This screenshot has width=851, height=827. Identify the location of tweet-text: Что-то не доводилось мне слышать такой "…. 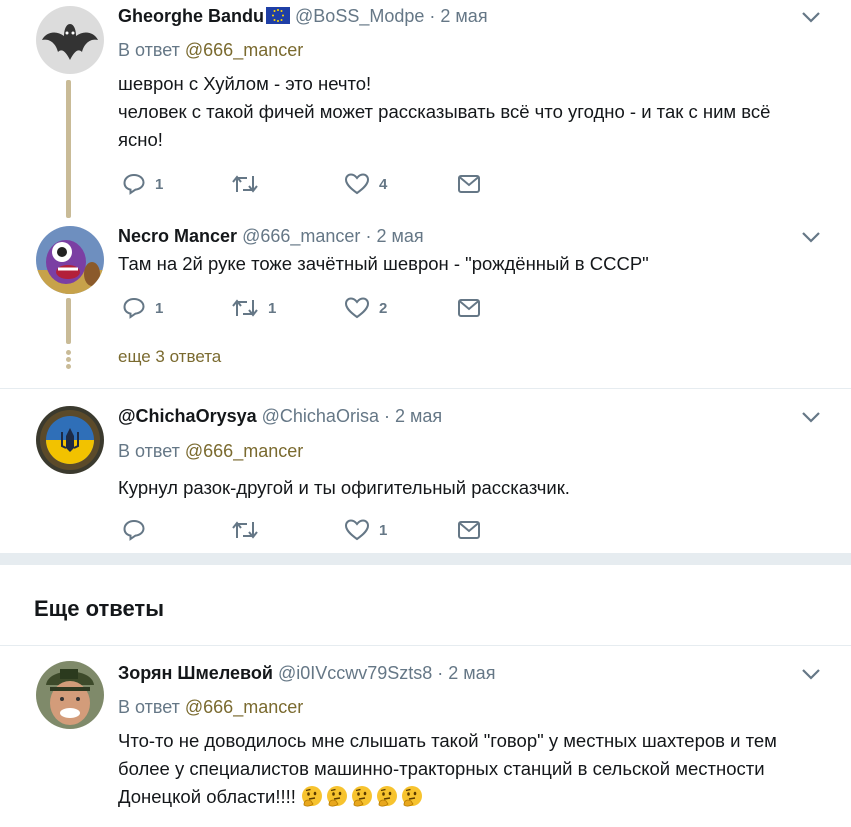
(468, 769).